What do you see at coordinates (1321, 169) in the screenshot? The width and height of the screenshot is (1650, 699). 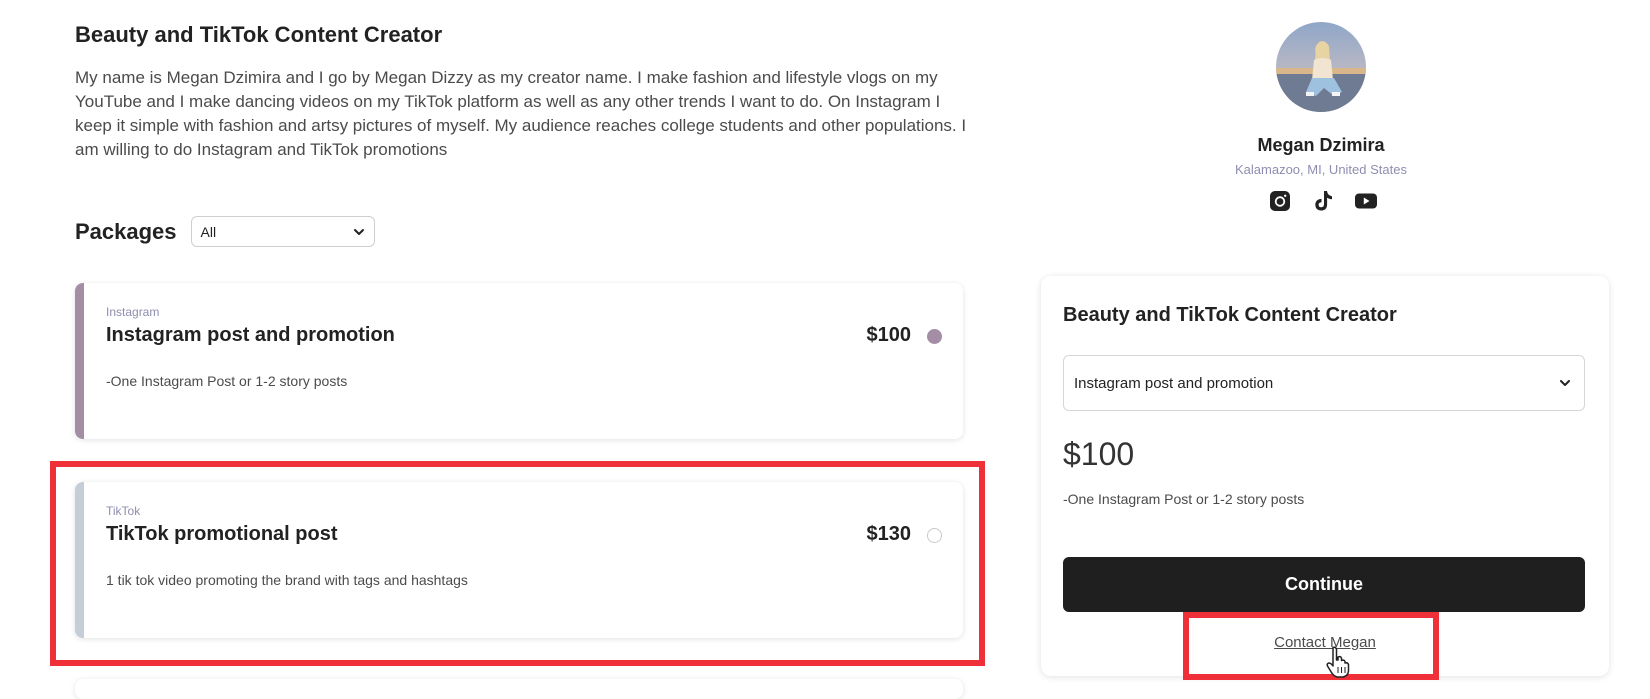 I see `creator-location: Kalamazoo, MI, United States` at bounding box center [1321, 169].